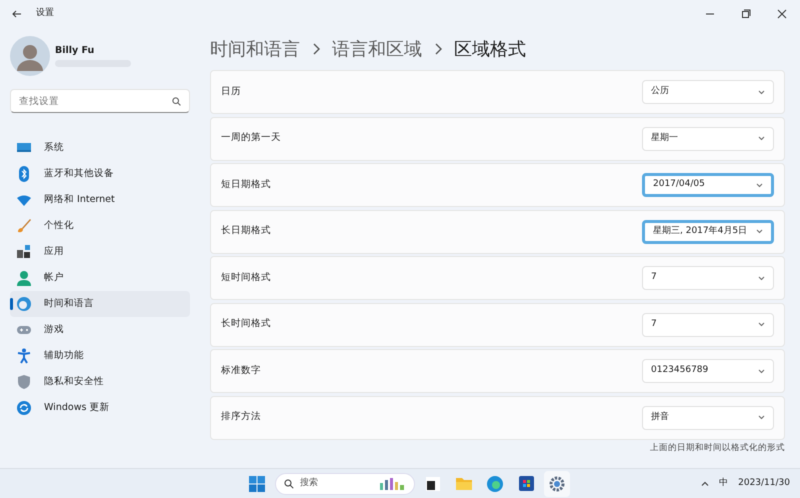 This screenshot has width=800, height=498. Describe the element at coordinates (708, 371) in the screenshot. I see `dropdown: 0123456789` at that location.